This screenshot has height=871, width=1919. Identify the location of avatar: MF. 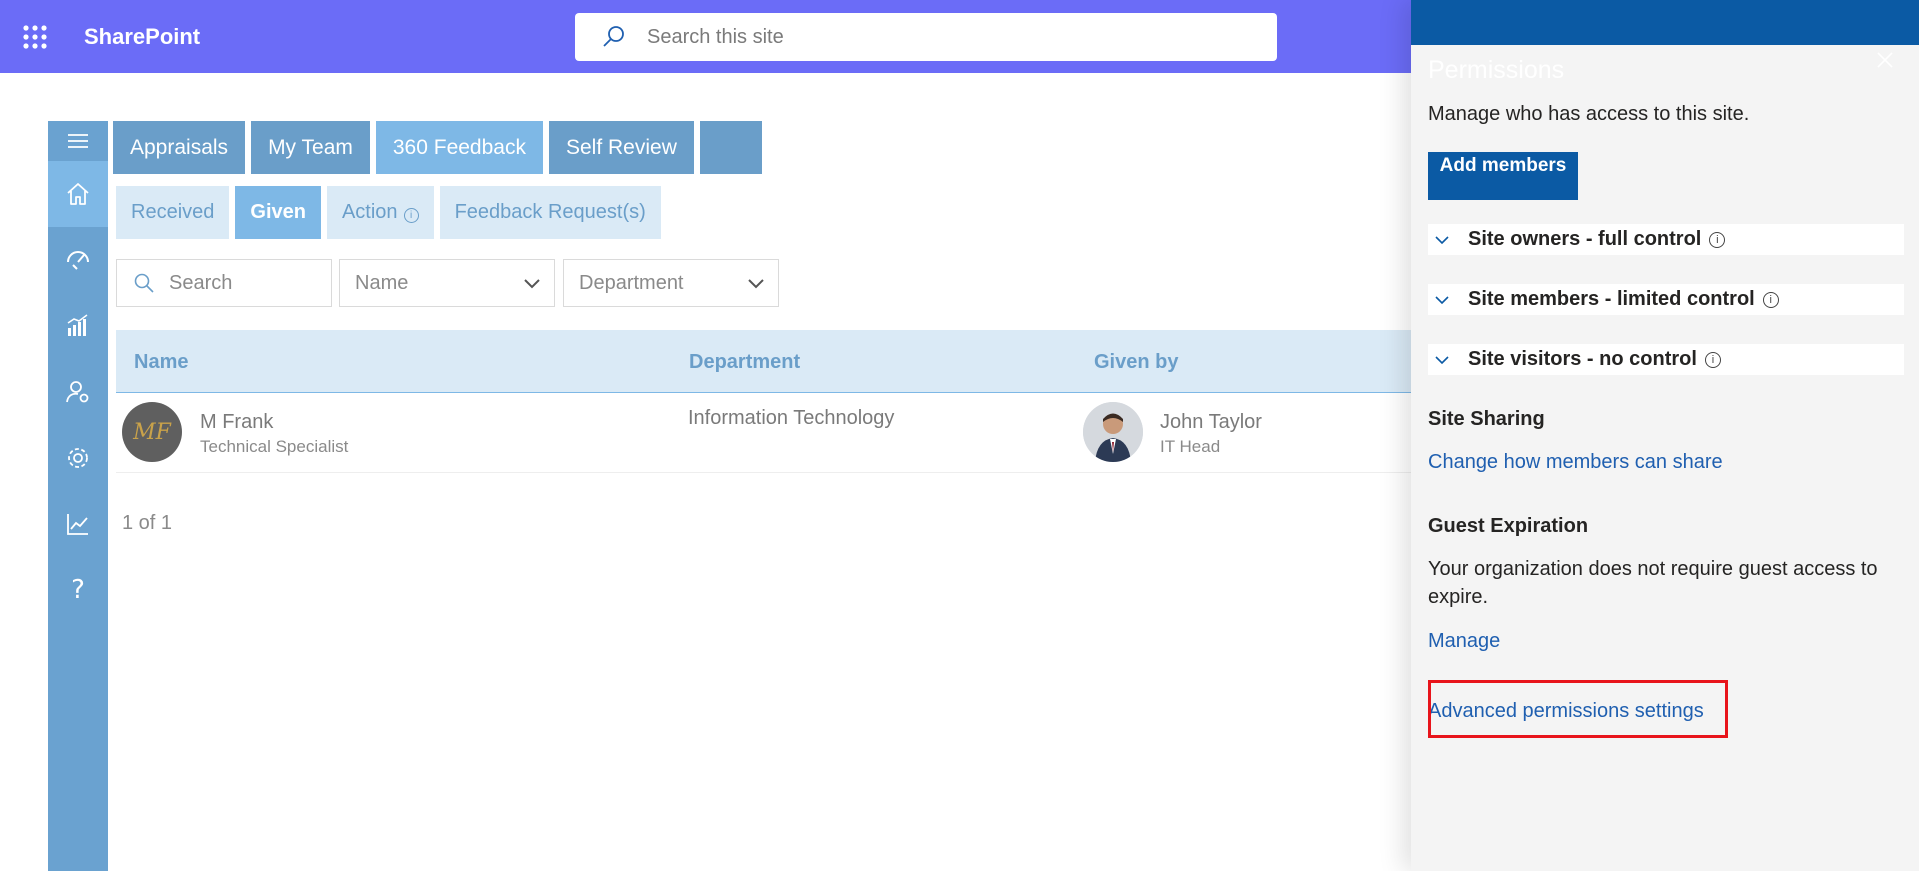
(152, 432).